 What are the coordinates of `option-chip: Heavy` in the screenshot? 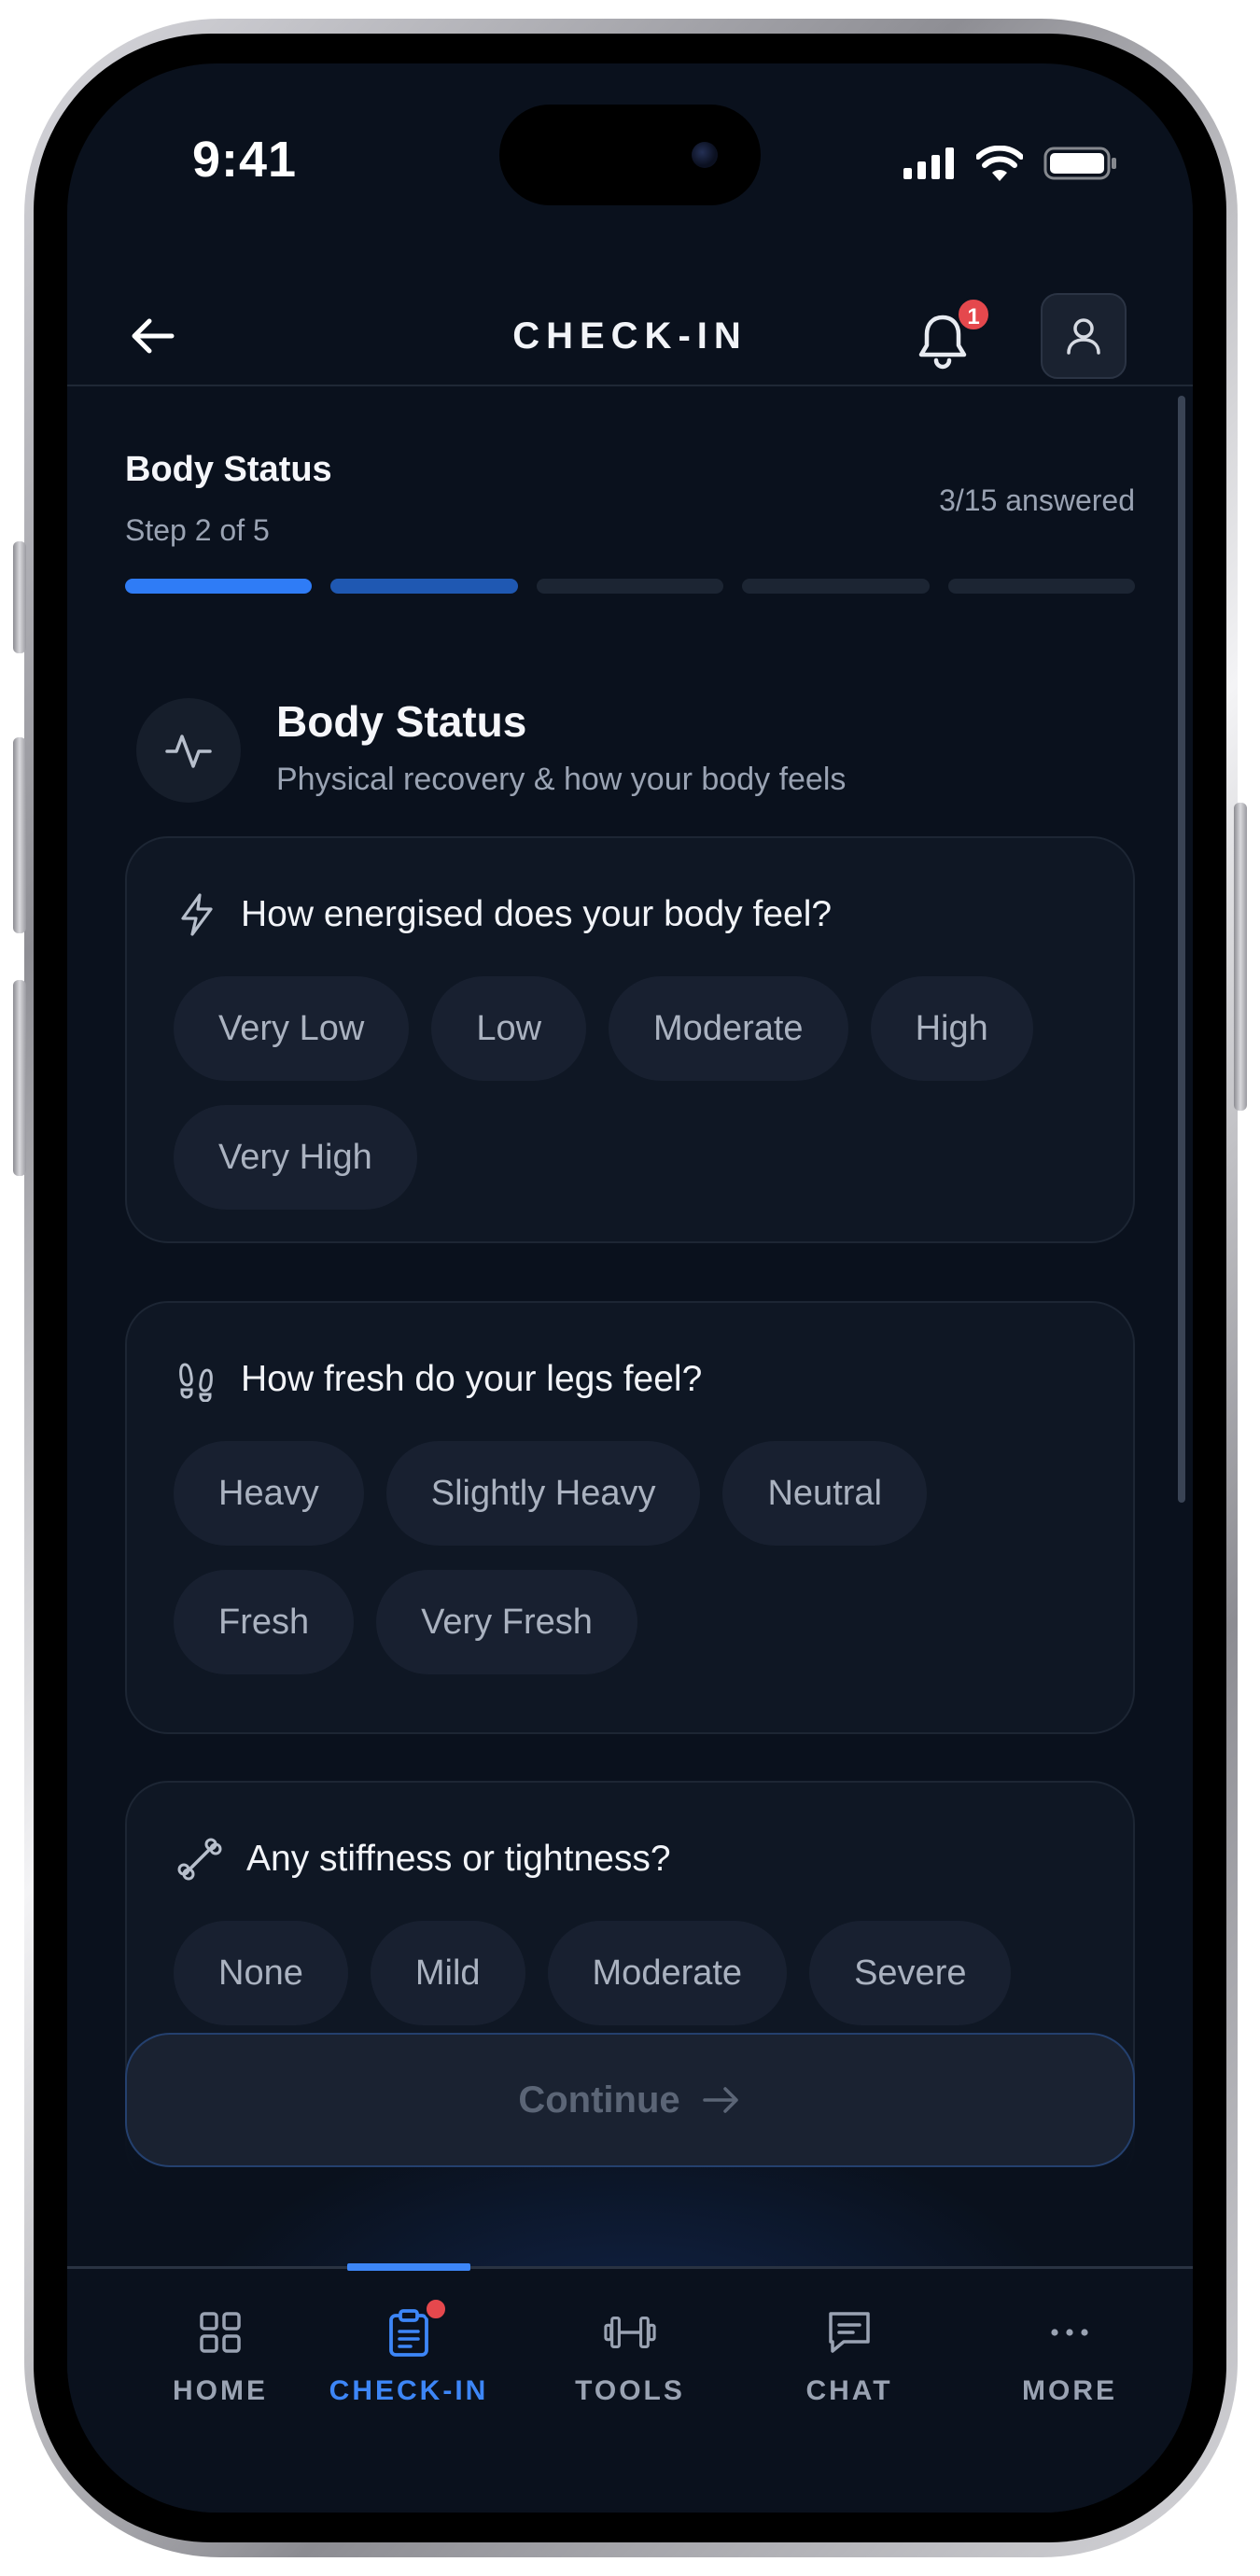 It's located at (269, 1493).